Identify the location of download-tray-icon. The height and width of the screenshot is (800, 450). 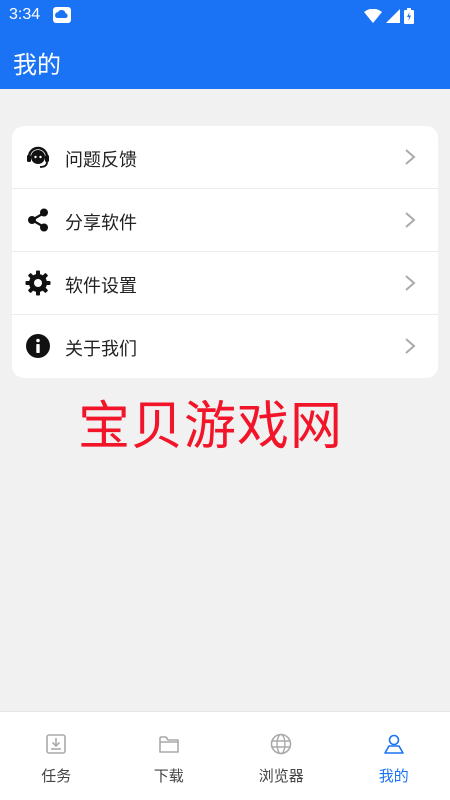
(56, 744).